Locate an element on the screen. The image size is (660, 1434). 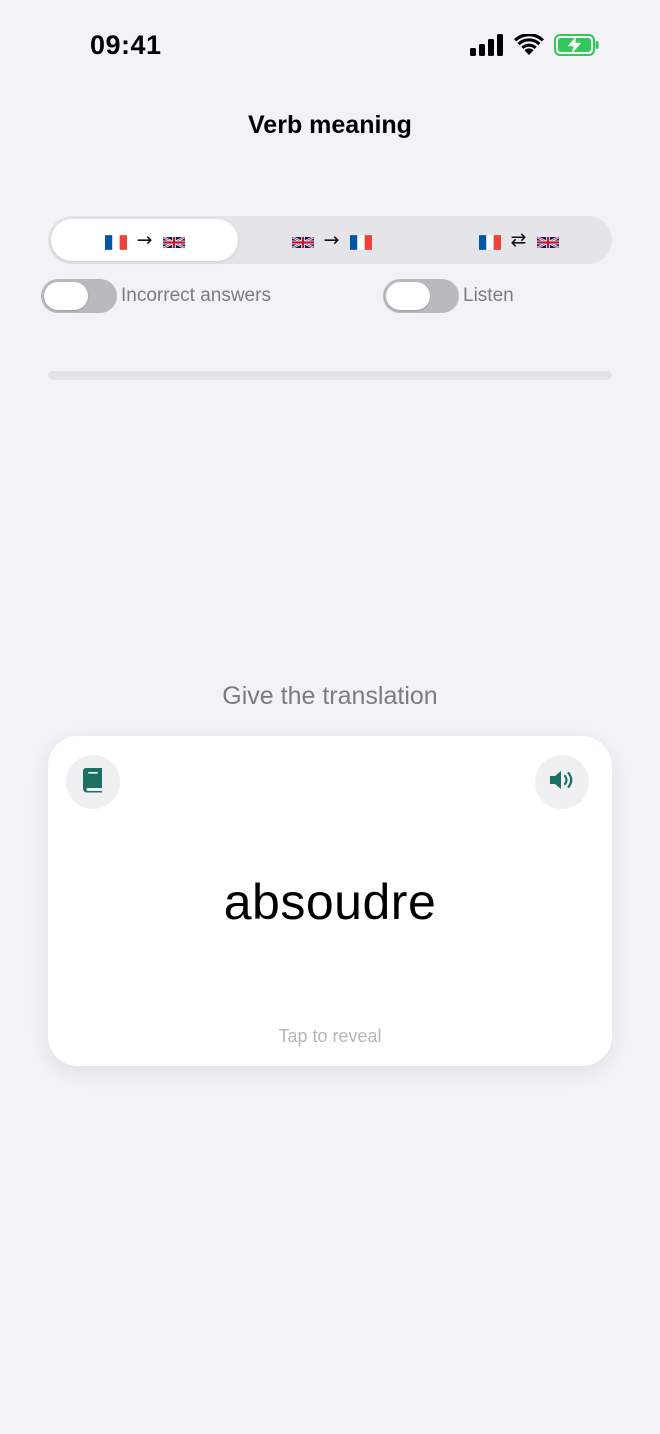
book-icon is located at coordinates (93, 782).